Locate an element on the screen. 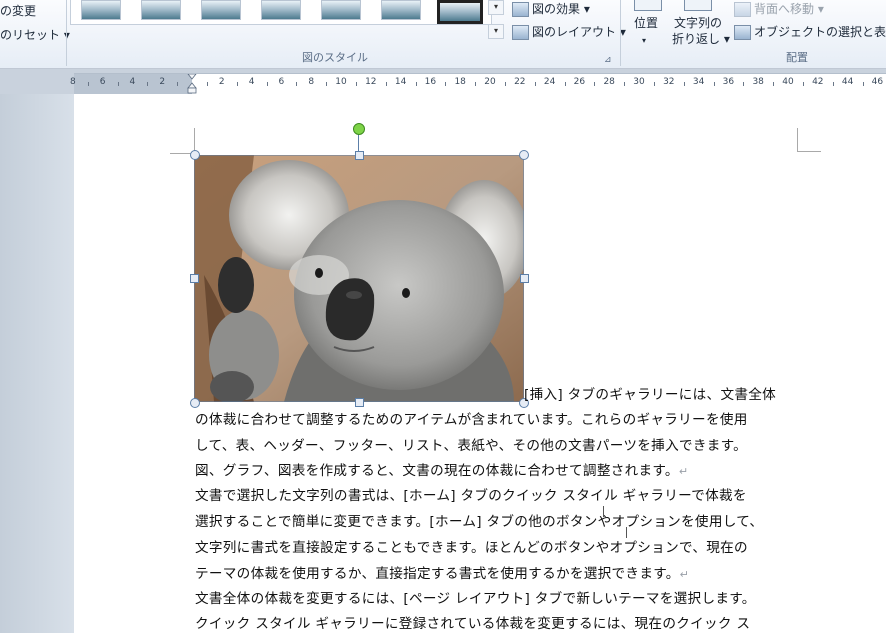  ruler-label: 16 is located at coordinates (430, 82).